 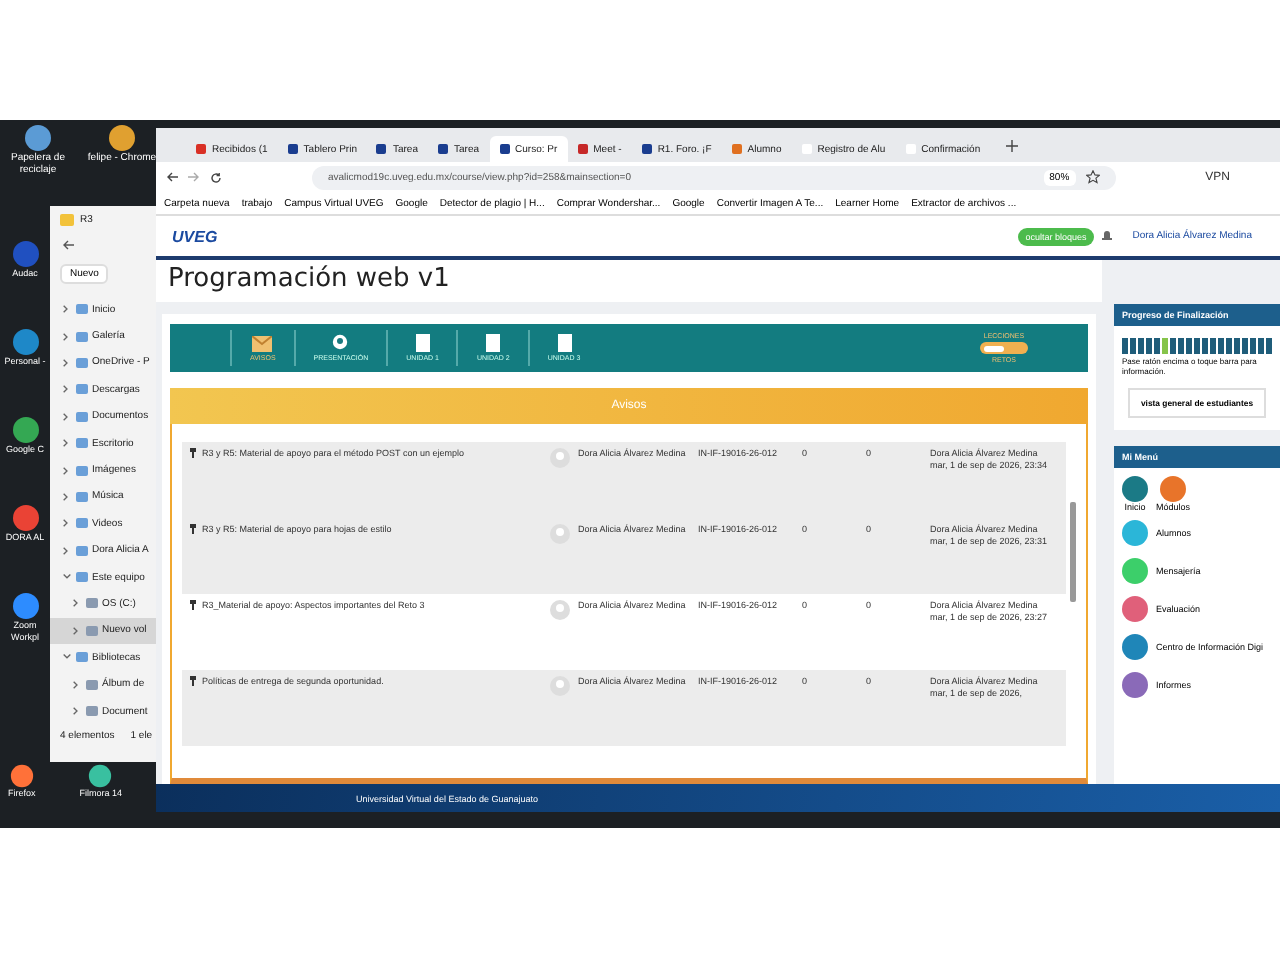 What do you see at coordinates (340, 343) in the screenshot?
I see `person-icon` at bounding box center [340, 343].